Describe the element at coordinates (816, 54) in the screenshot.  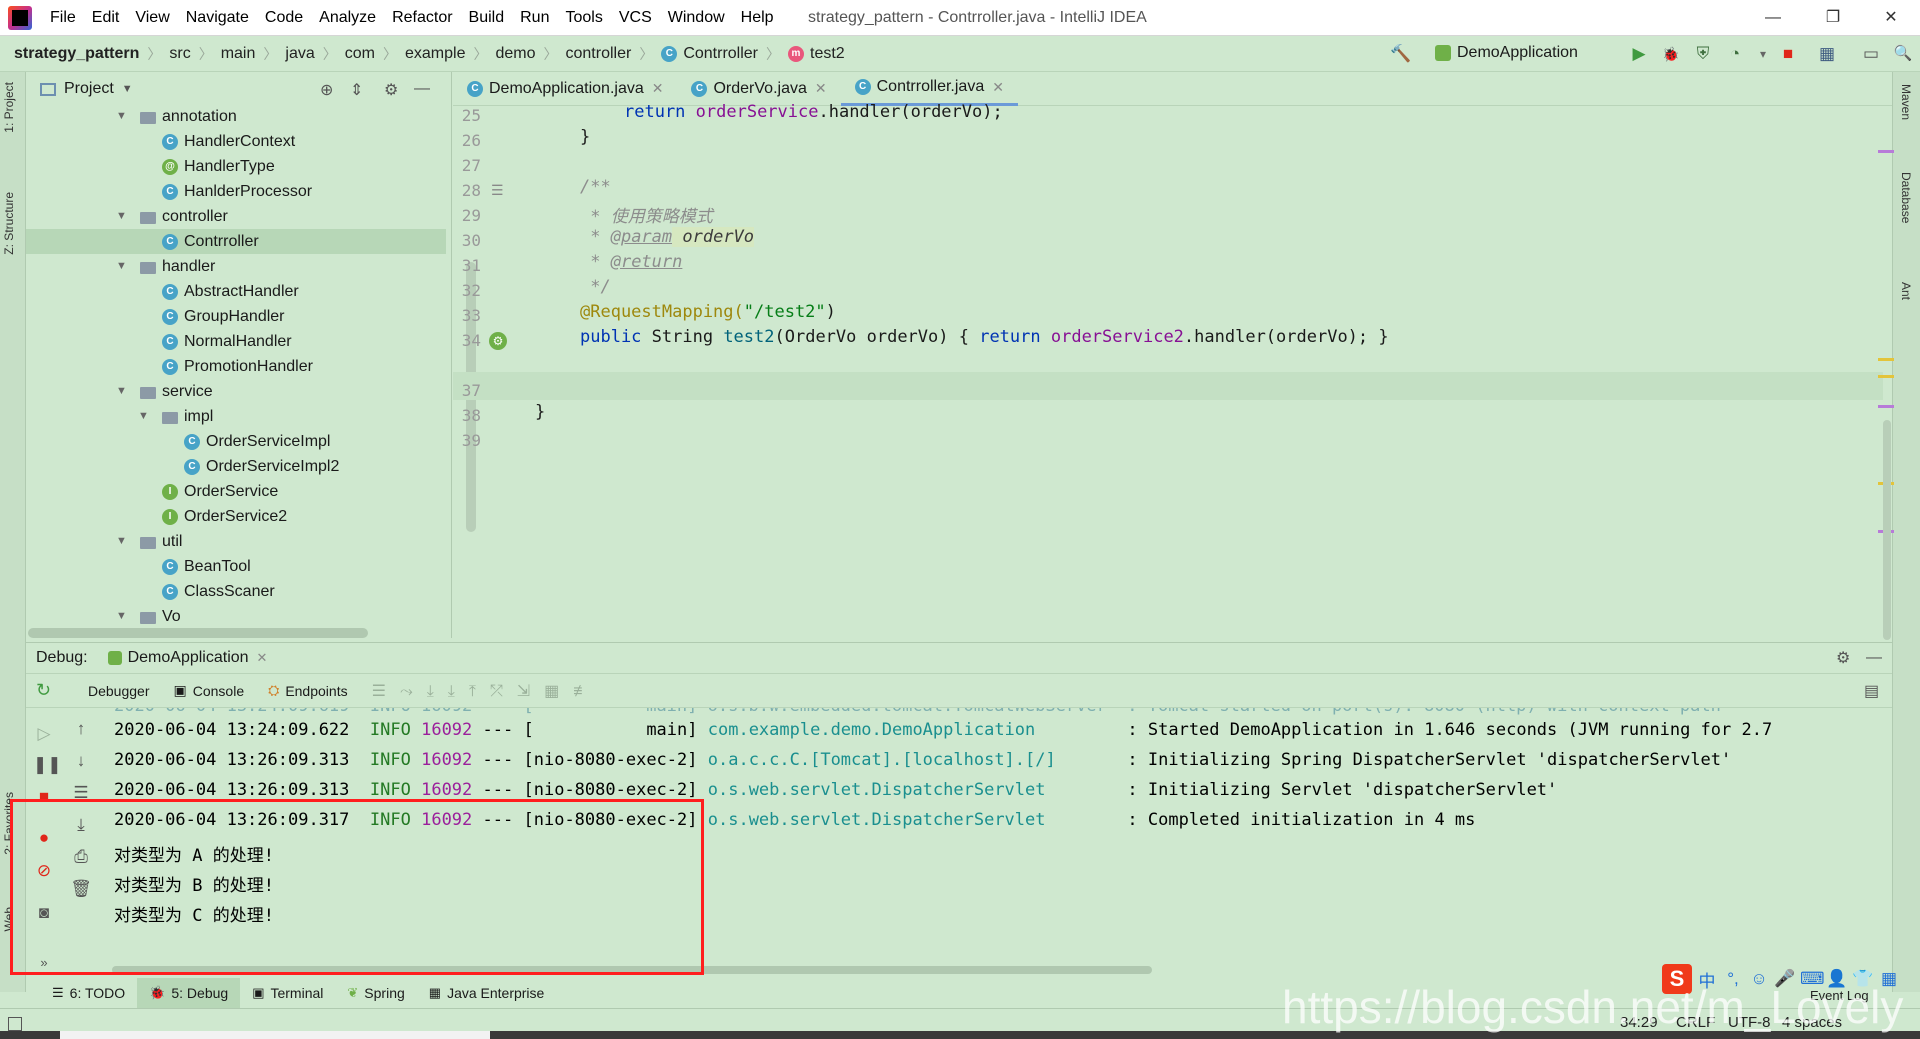
I see `breadcrumb-method: m test2` at that location.